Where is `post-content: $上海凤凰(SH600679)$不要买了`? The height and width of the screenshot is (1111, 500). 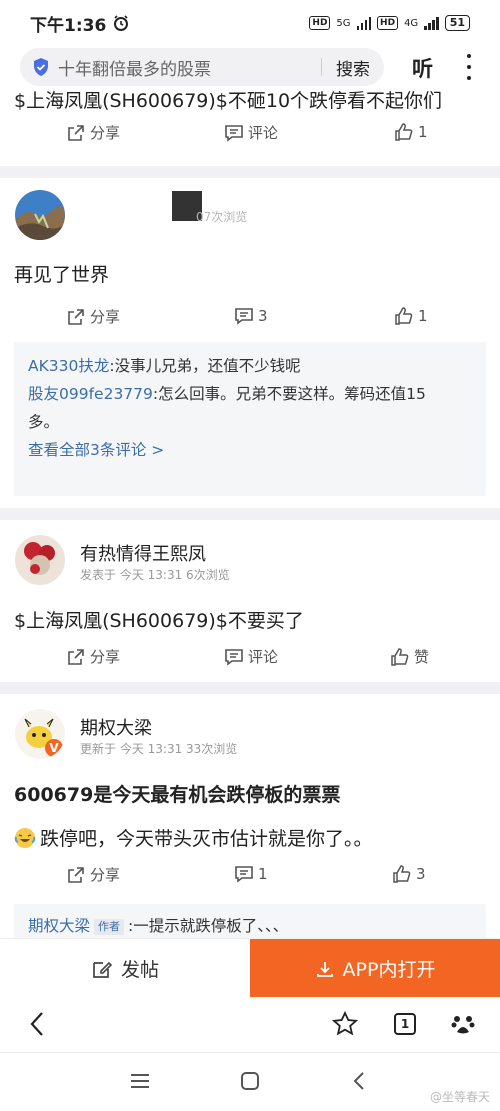
post-content: $上海凤凰(SH600679)$不要买了 is located at coordinates (159, 619).